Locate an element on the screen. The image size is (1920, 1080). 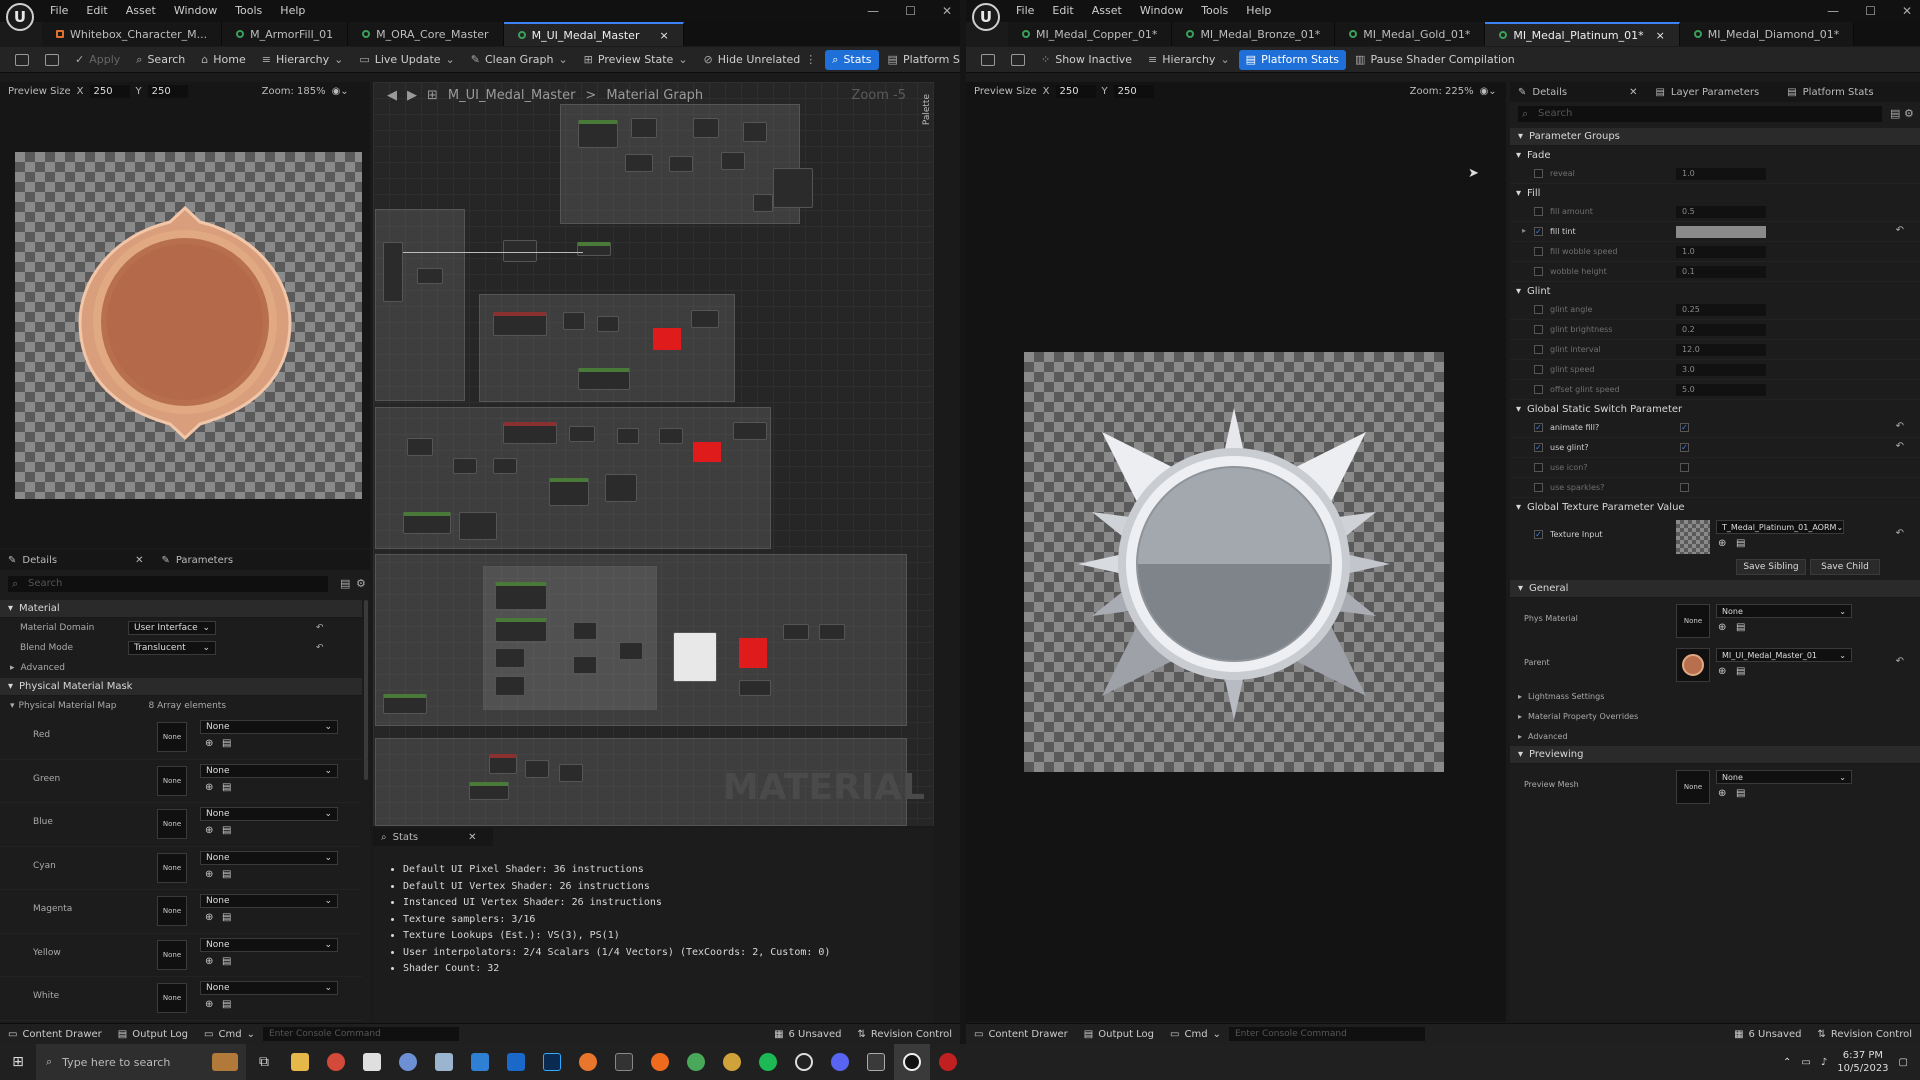
texture-dropdown: T_Medal_Platinum_01_AORM ⌄ is located at coordinates (1780, 527).